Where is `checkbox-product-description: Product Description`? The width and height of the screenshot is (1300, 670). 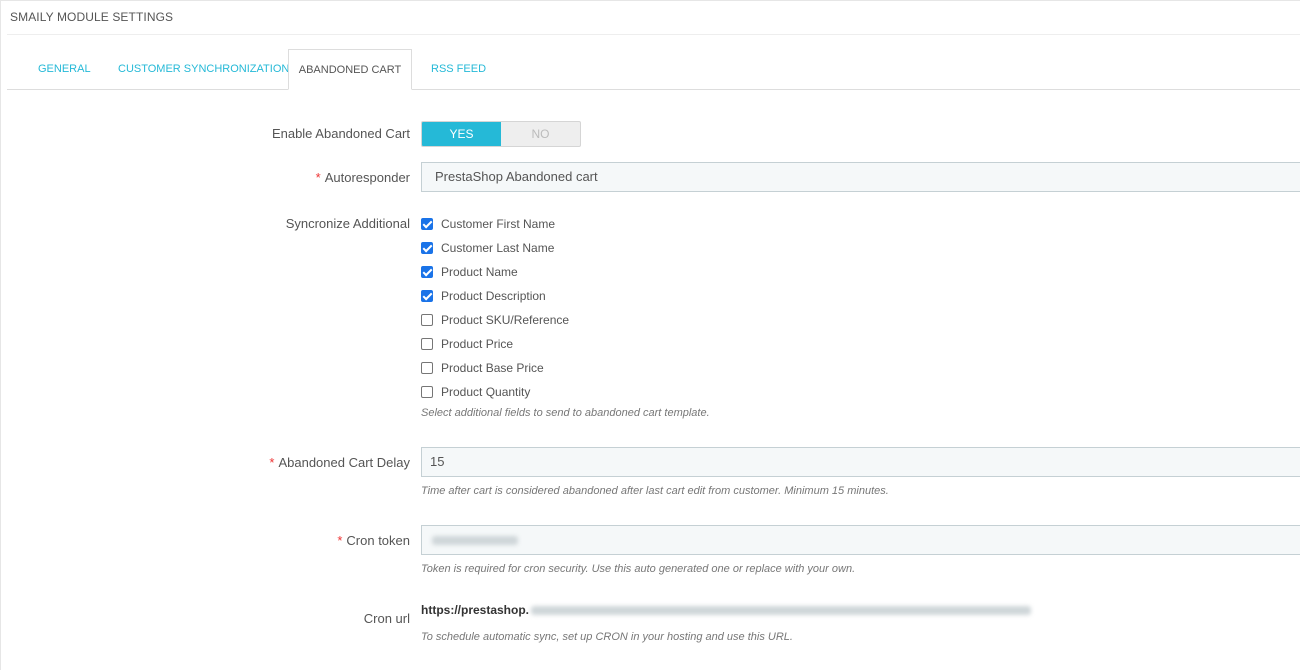 checkbox-product-description: Product Description is located at coordinates (483, 296).